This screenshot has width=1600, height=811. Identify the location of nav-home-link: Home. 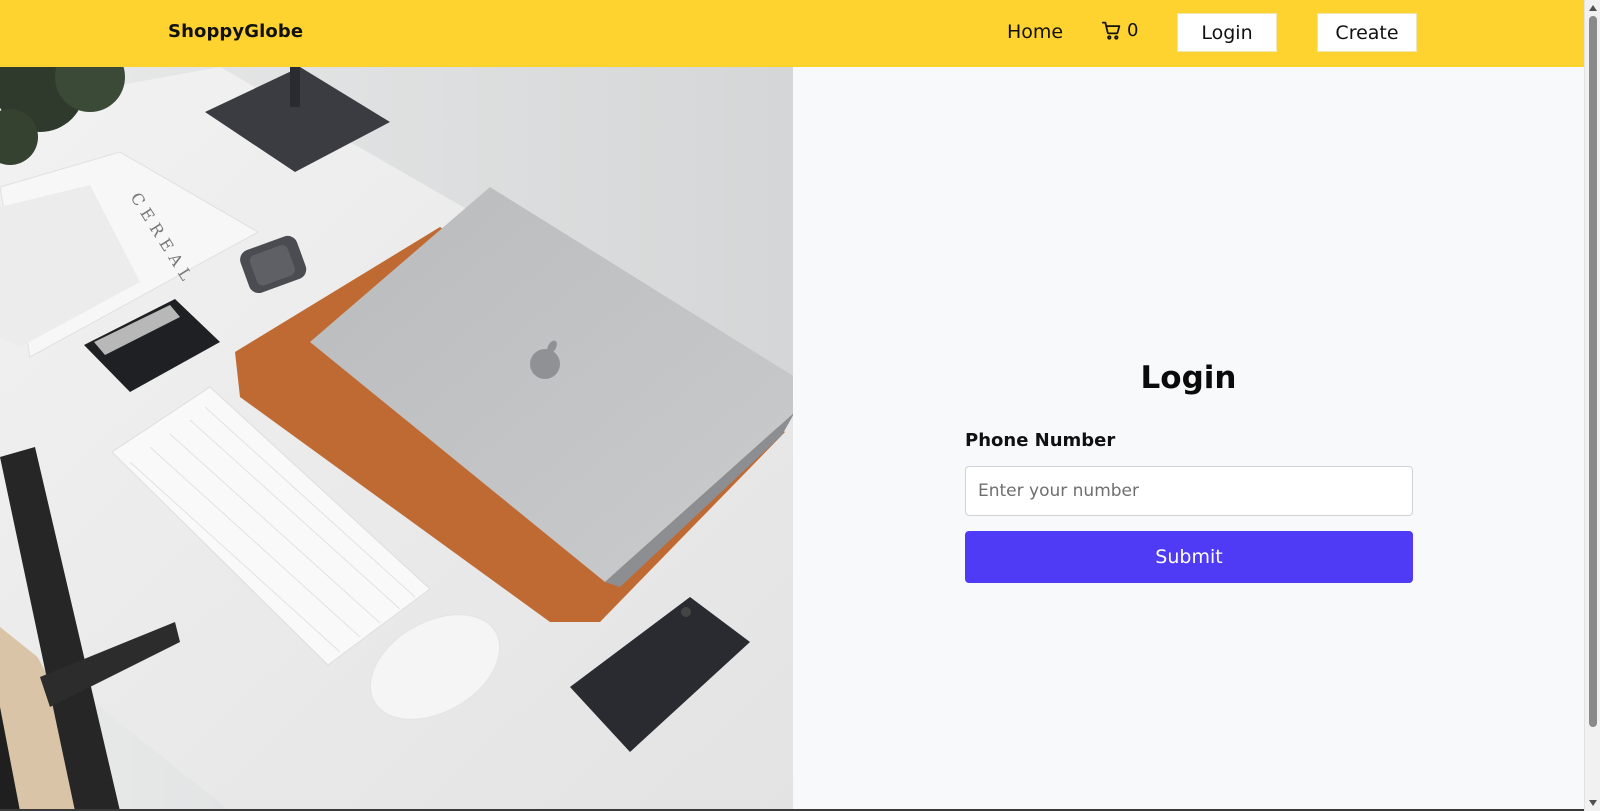
(1035, 32).